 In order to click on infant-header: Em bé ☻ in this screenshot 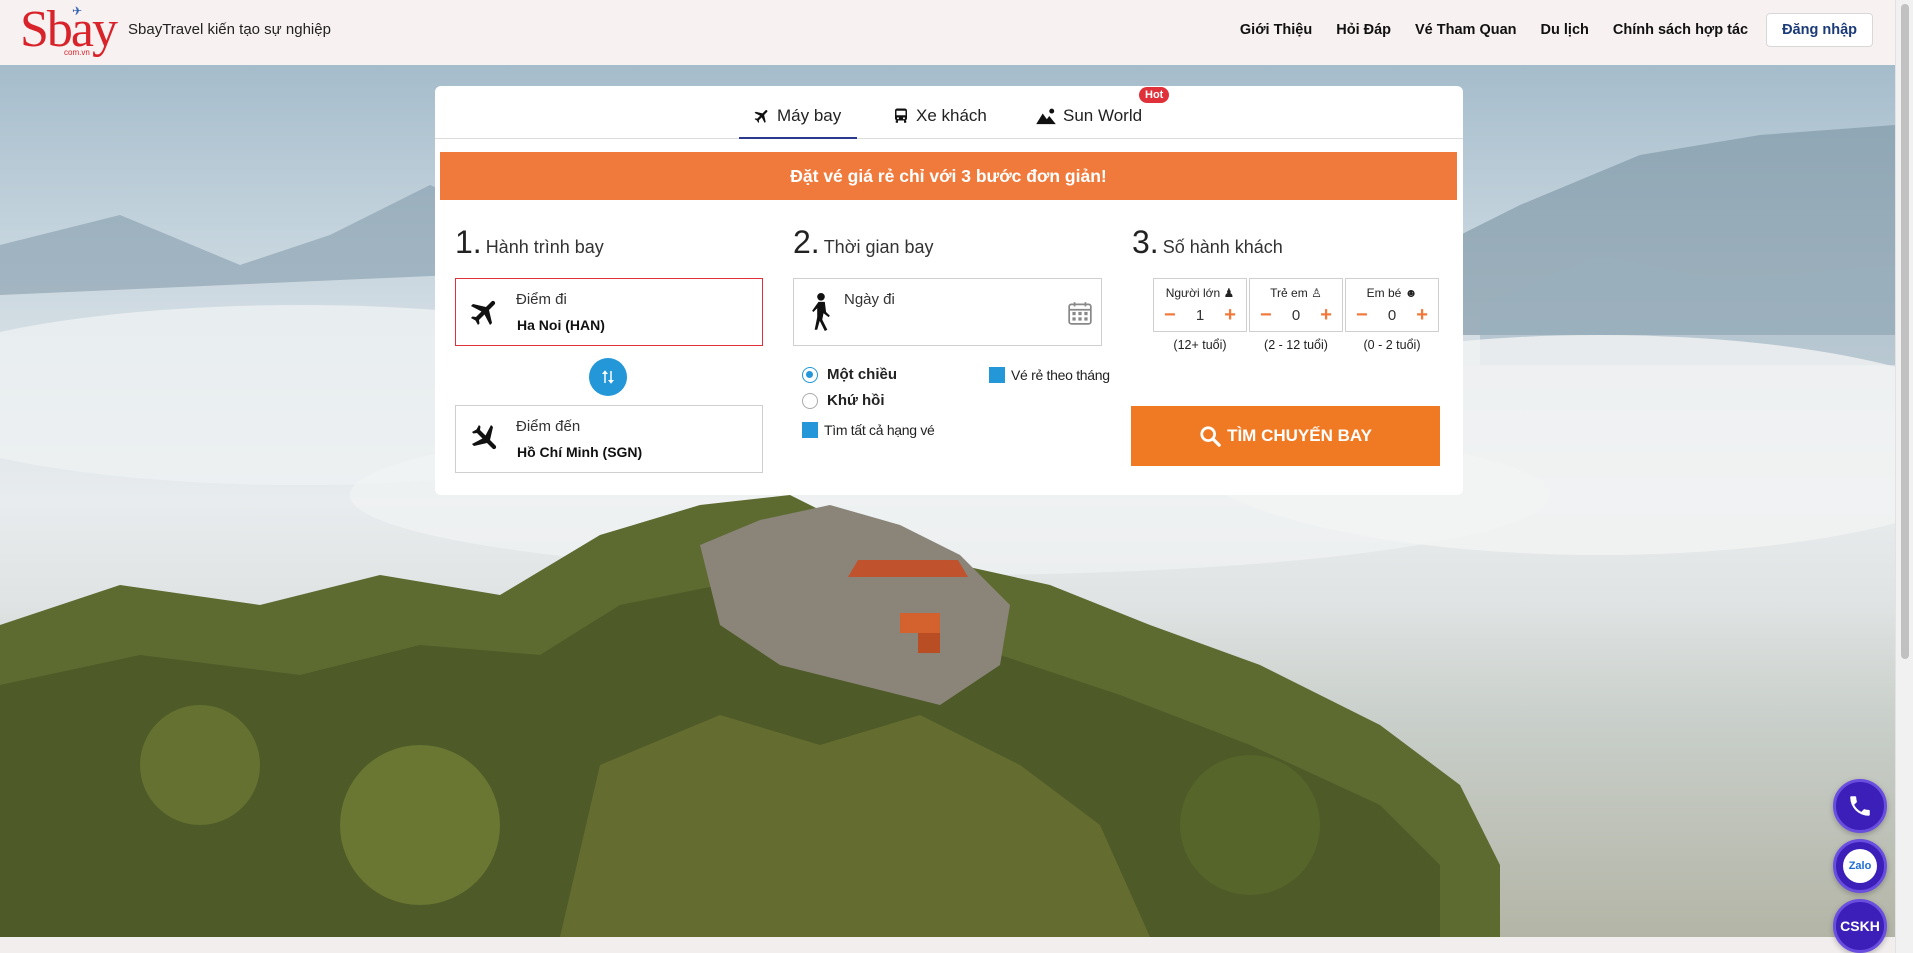, I will do `click(1392, 293)`.